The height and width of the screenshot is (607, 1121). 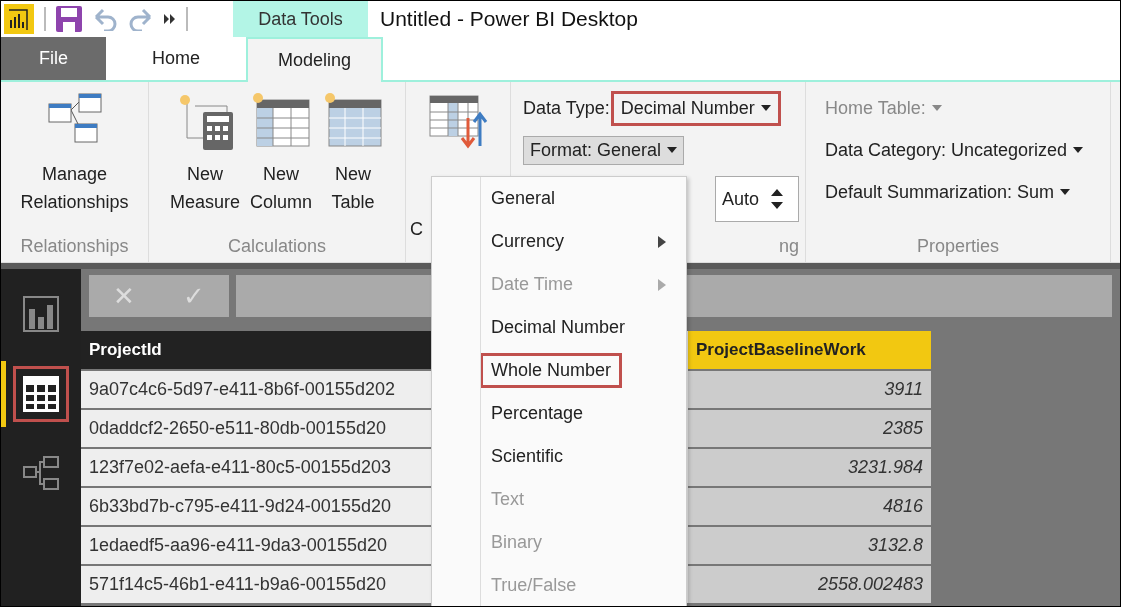 I want to click on table-cell: 1edaedf5-aa96-e411-9da3-00155d20, so click(x=256, y=545).